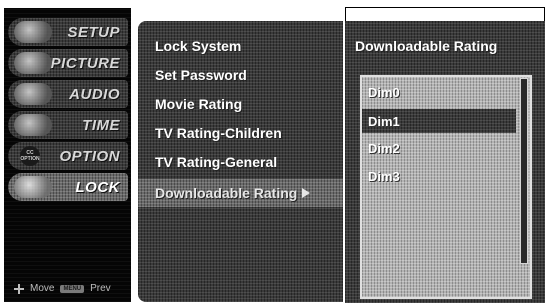  What do you see at coordinates (384, 176) in the screenshot?
I see `list-item-dim3: Dim3` at bounding box center [384, 176].